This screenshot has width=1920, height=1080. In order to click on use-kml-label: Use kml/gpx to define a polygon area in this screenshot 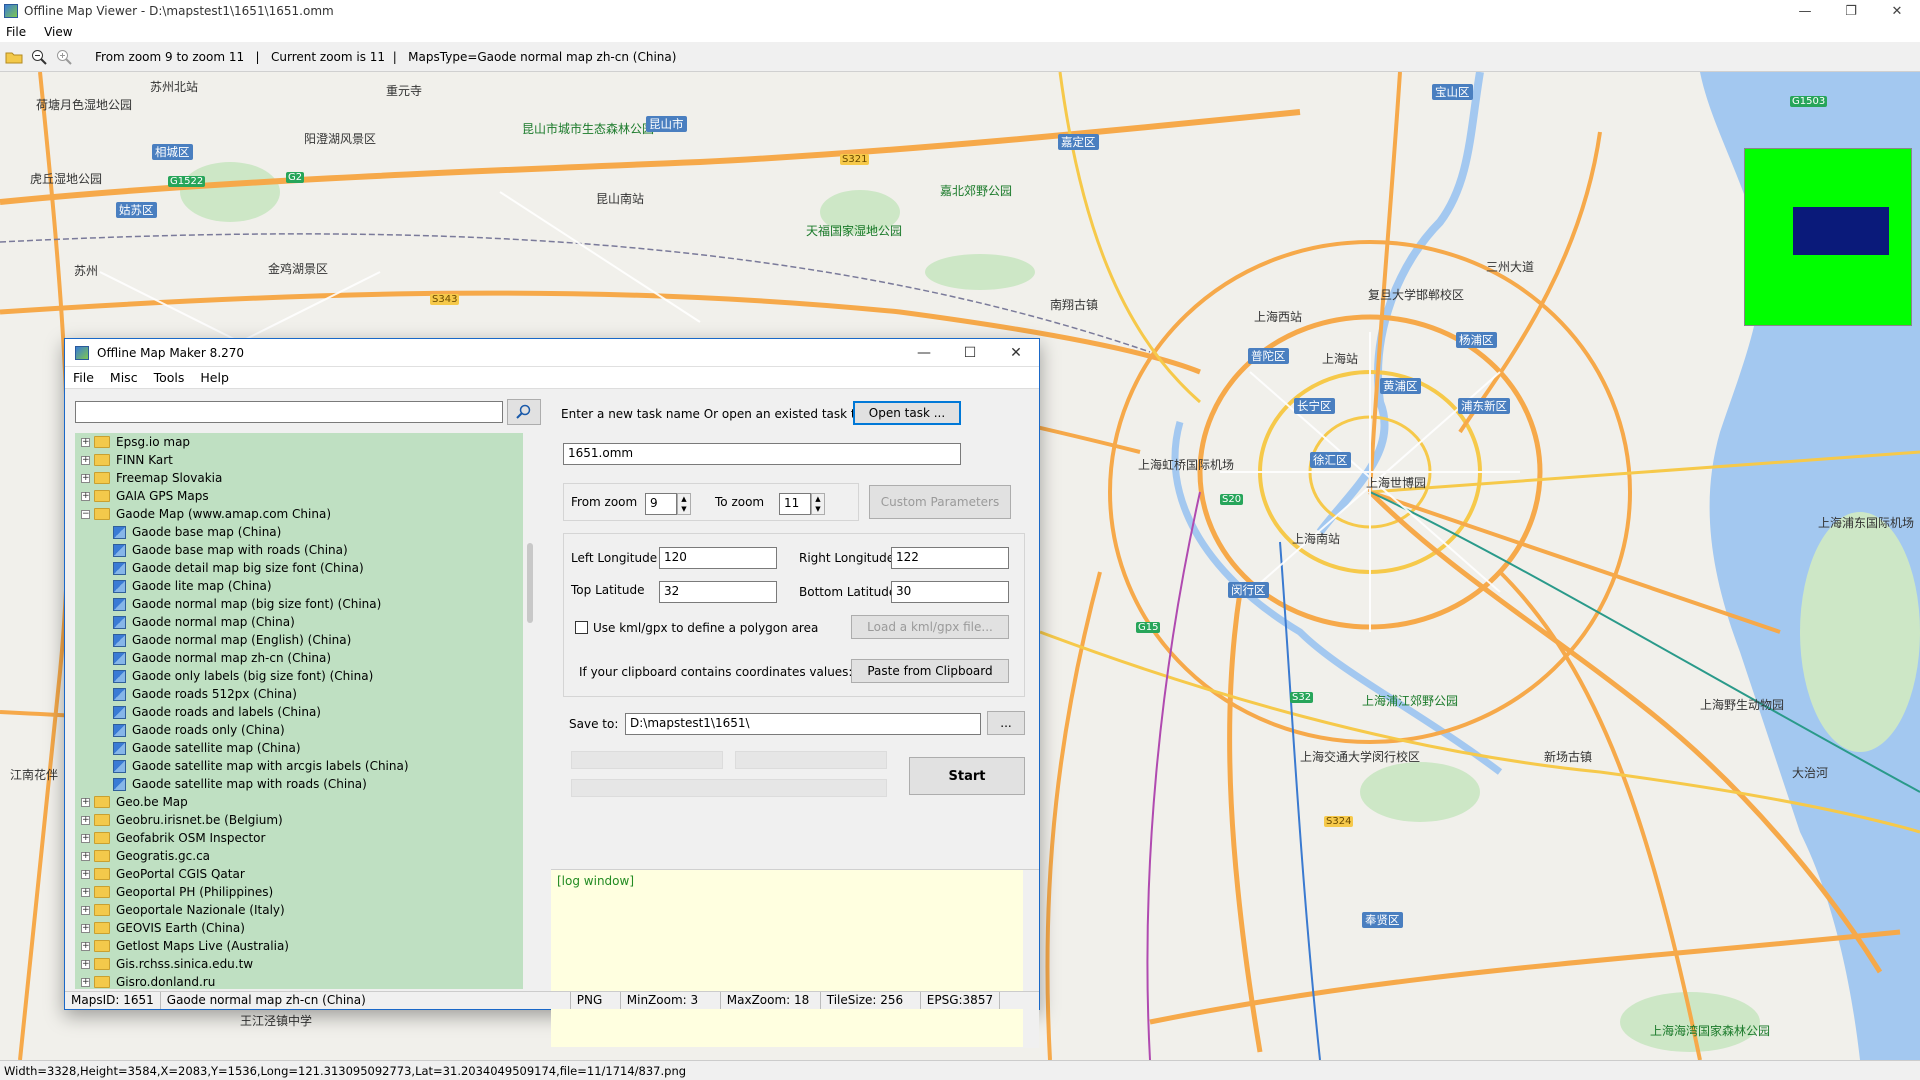, I will do `click(706, 628)`.